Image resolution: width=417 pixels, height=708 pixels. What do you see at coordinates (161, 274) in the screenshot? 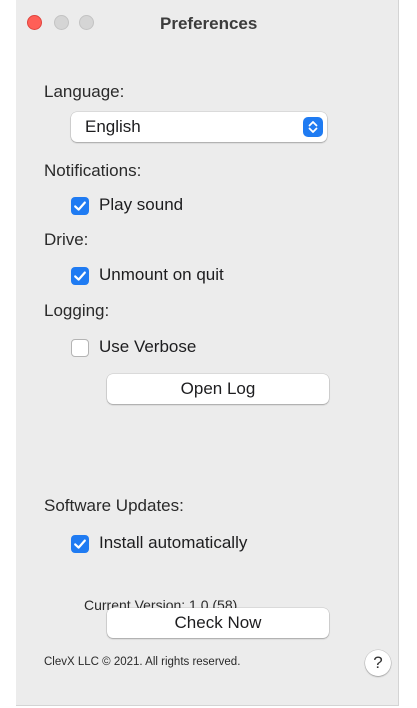
I see `unmount-on-quit-label: Unmount on quit` at bounding box center [161, 274].